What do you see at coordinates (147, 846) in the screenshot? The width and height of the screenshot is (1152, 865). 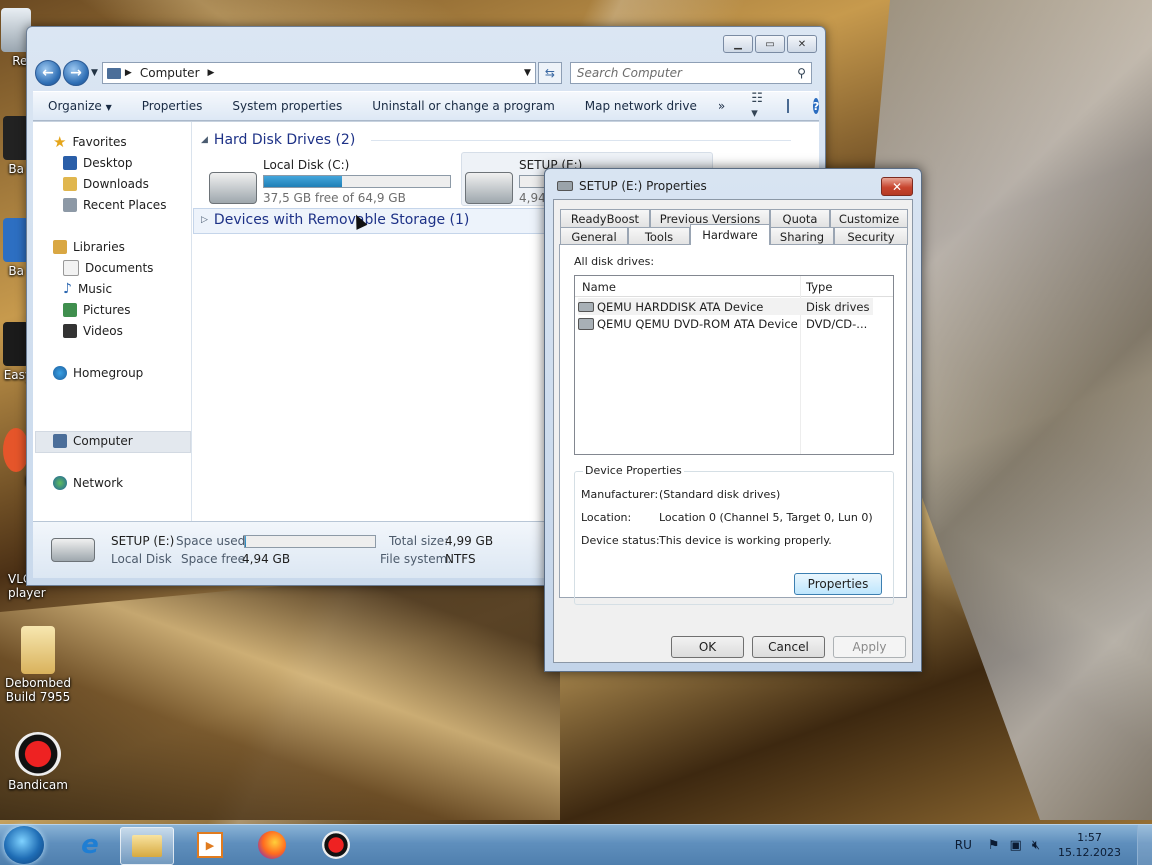 I see `taskbar-explorer` at bounding box center [147, 846].